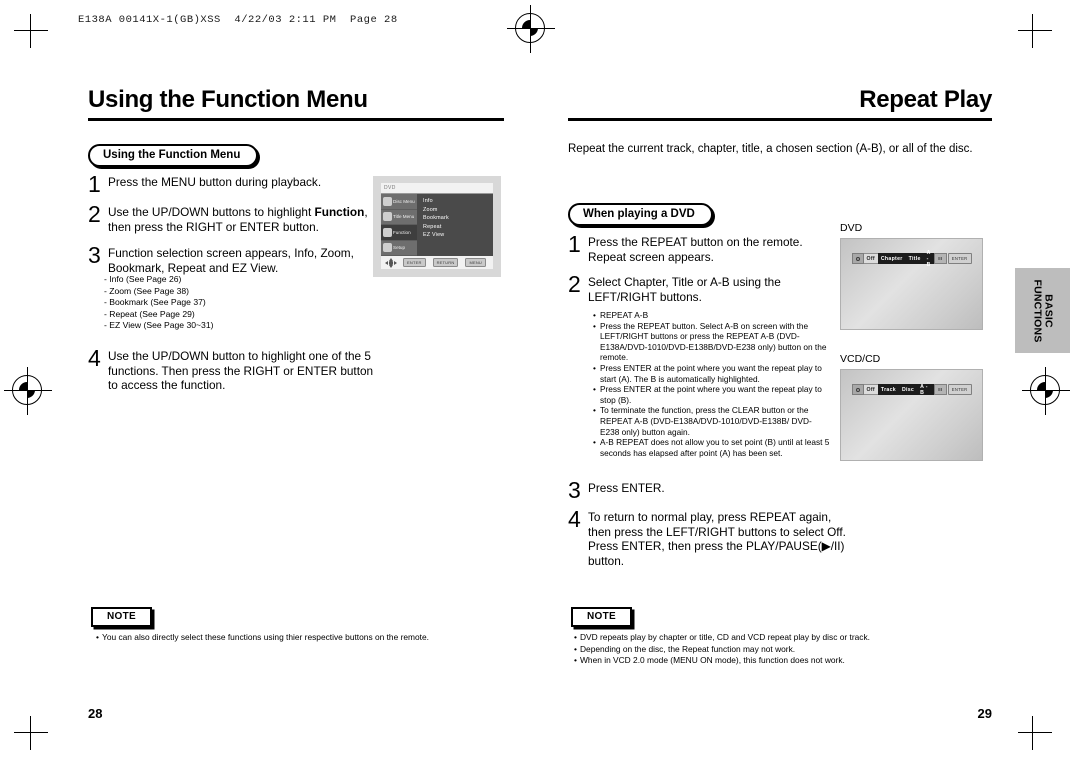  I want to click on dpad-icon, so click(390, 262).